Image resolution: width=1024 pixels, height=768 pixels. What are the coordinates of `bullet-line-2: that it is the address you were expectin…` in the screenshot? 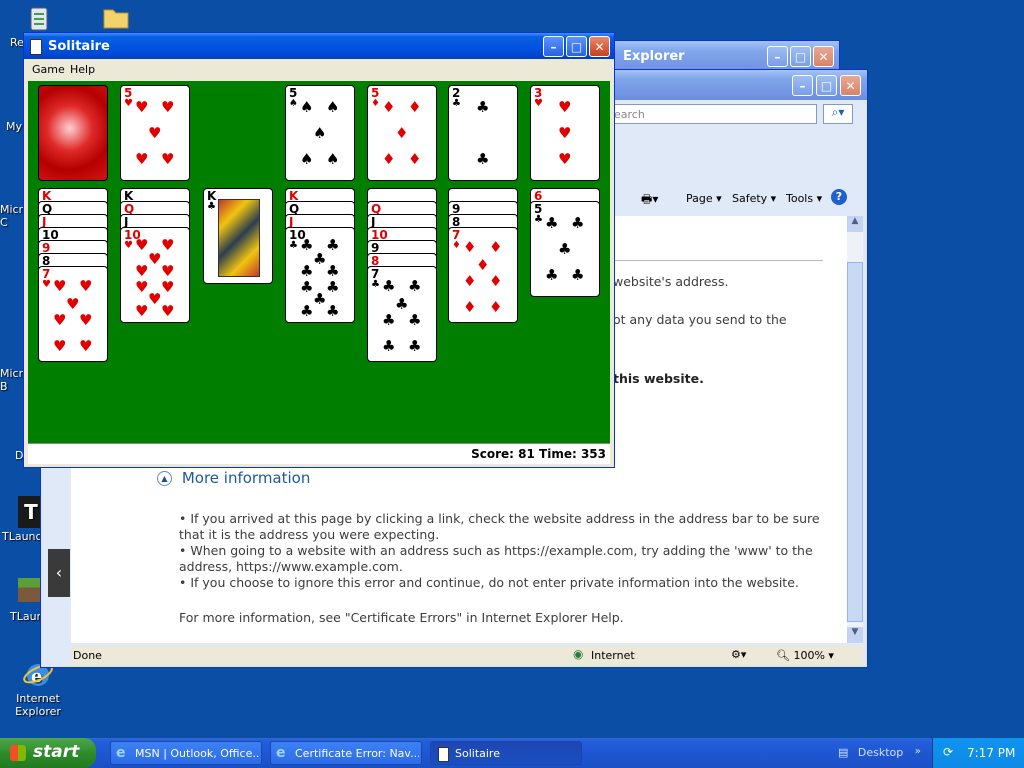 It's located at (309, 534).